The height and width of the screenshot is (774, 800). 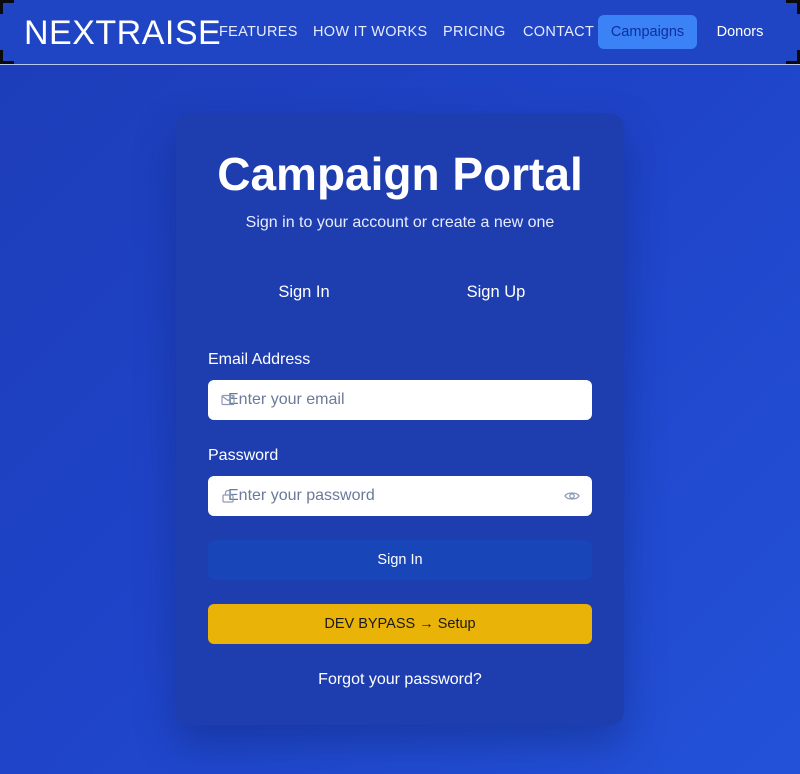 I want to click on lock-icon, so click(x=228, y=496).